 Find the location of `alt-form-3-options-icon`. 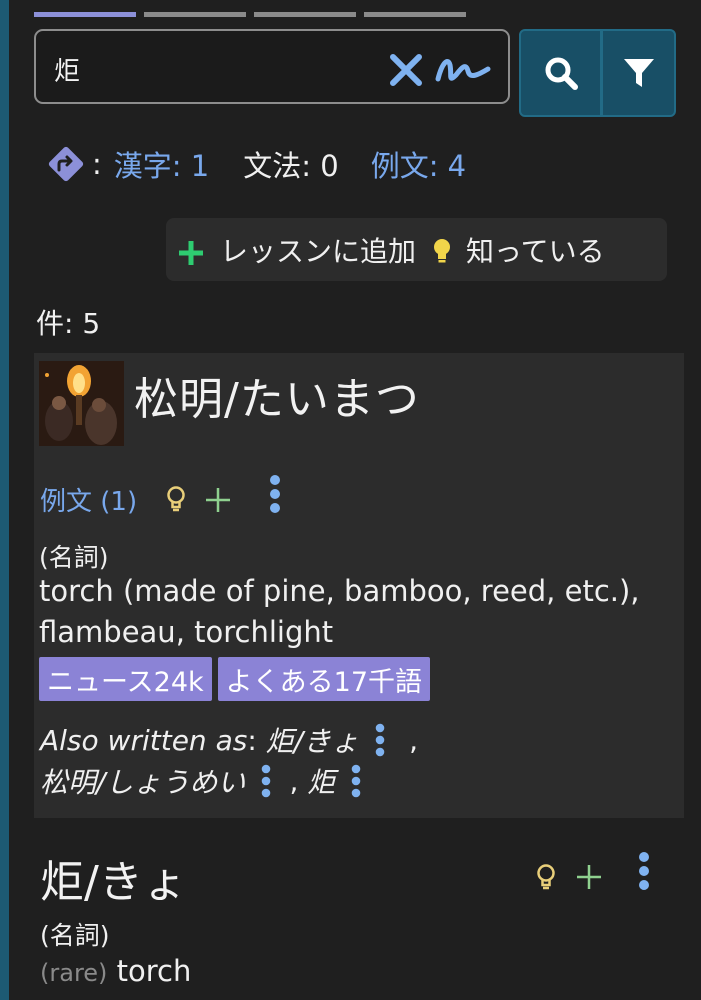

alt-form-3-options-icon is located at coordinates (356, 781).